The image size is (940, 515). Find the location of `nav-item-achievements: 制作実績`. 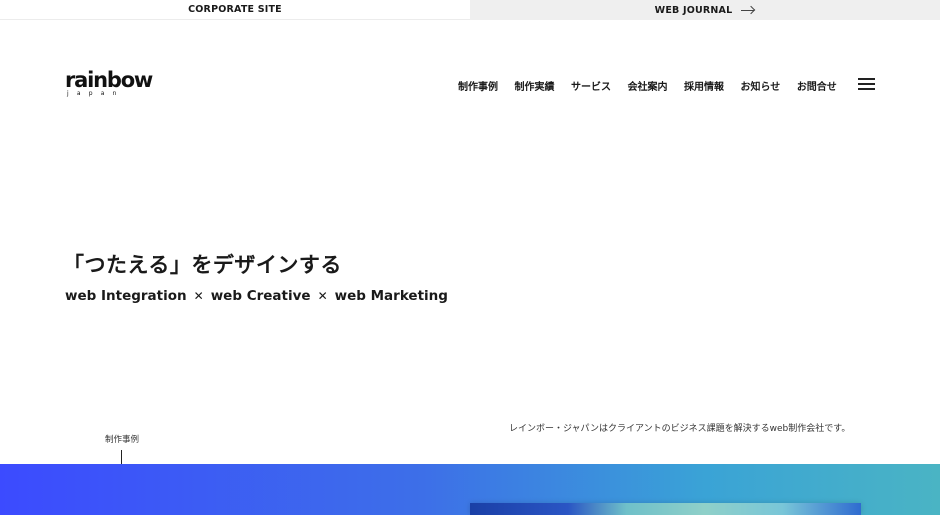

nav-item-achievements: 制作実績 is located at coordinates (535, 85).